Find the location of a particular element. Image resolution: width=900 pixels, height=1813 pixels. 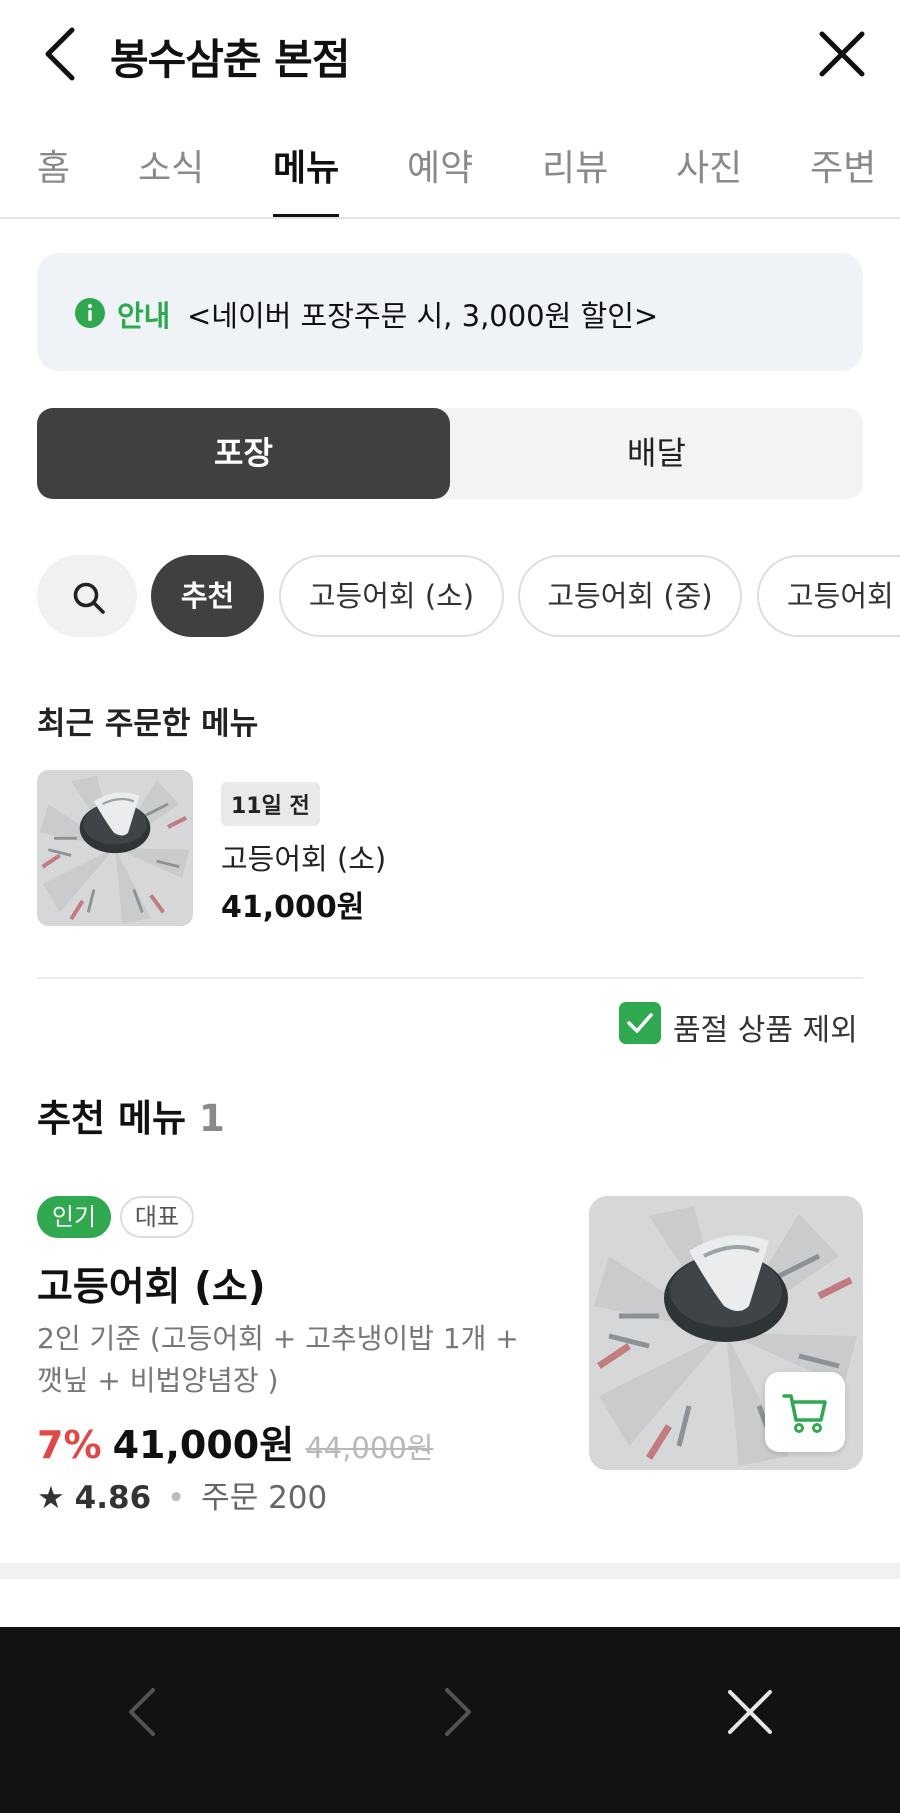

recommended-section-title: 추천 메뉴 1 is located at coordinates (131, 1115).